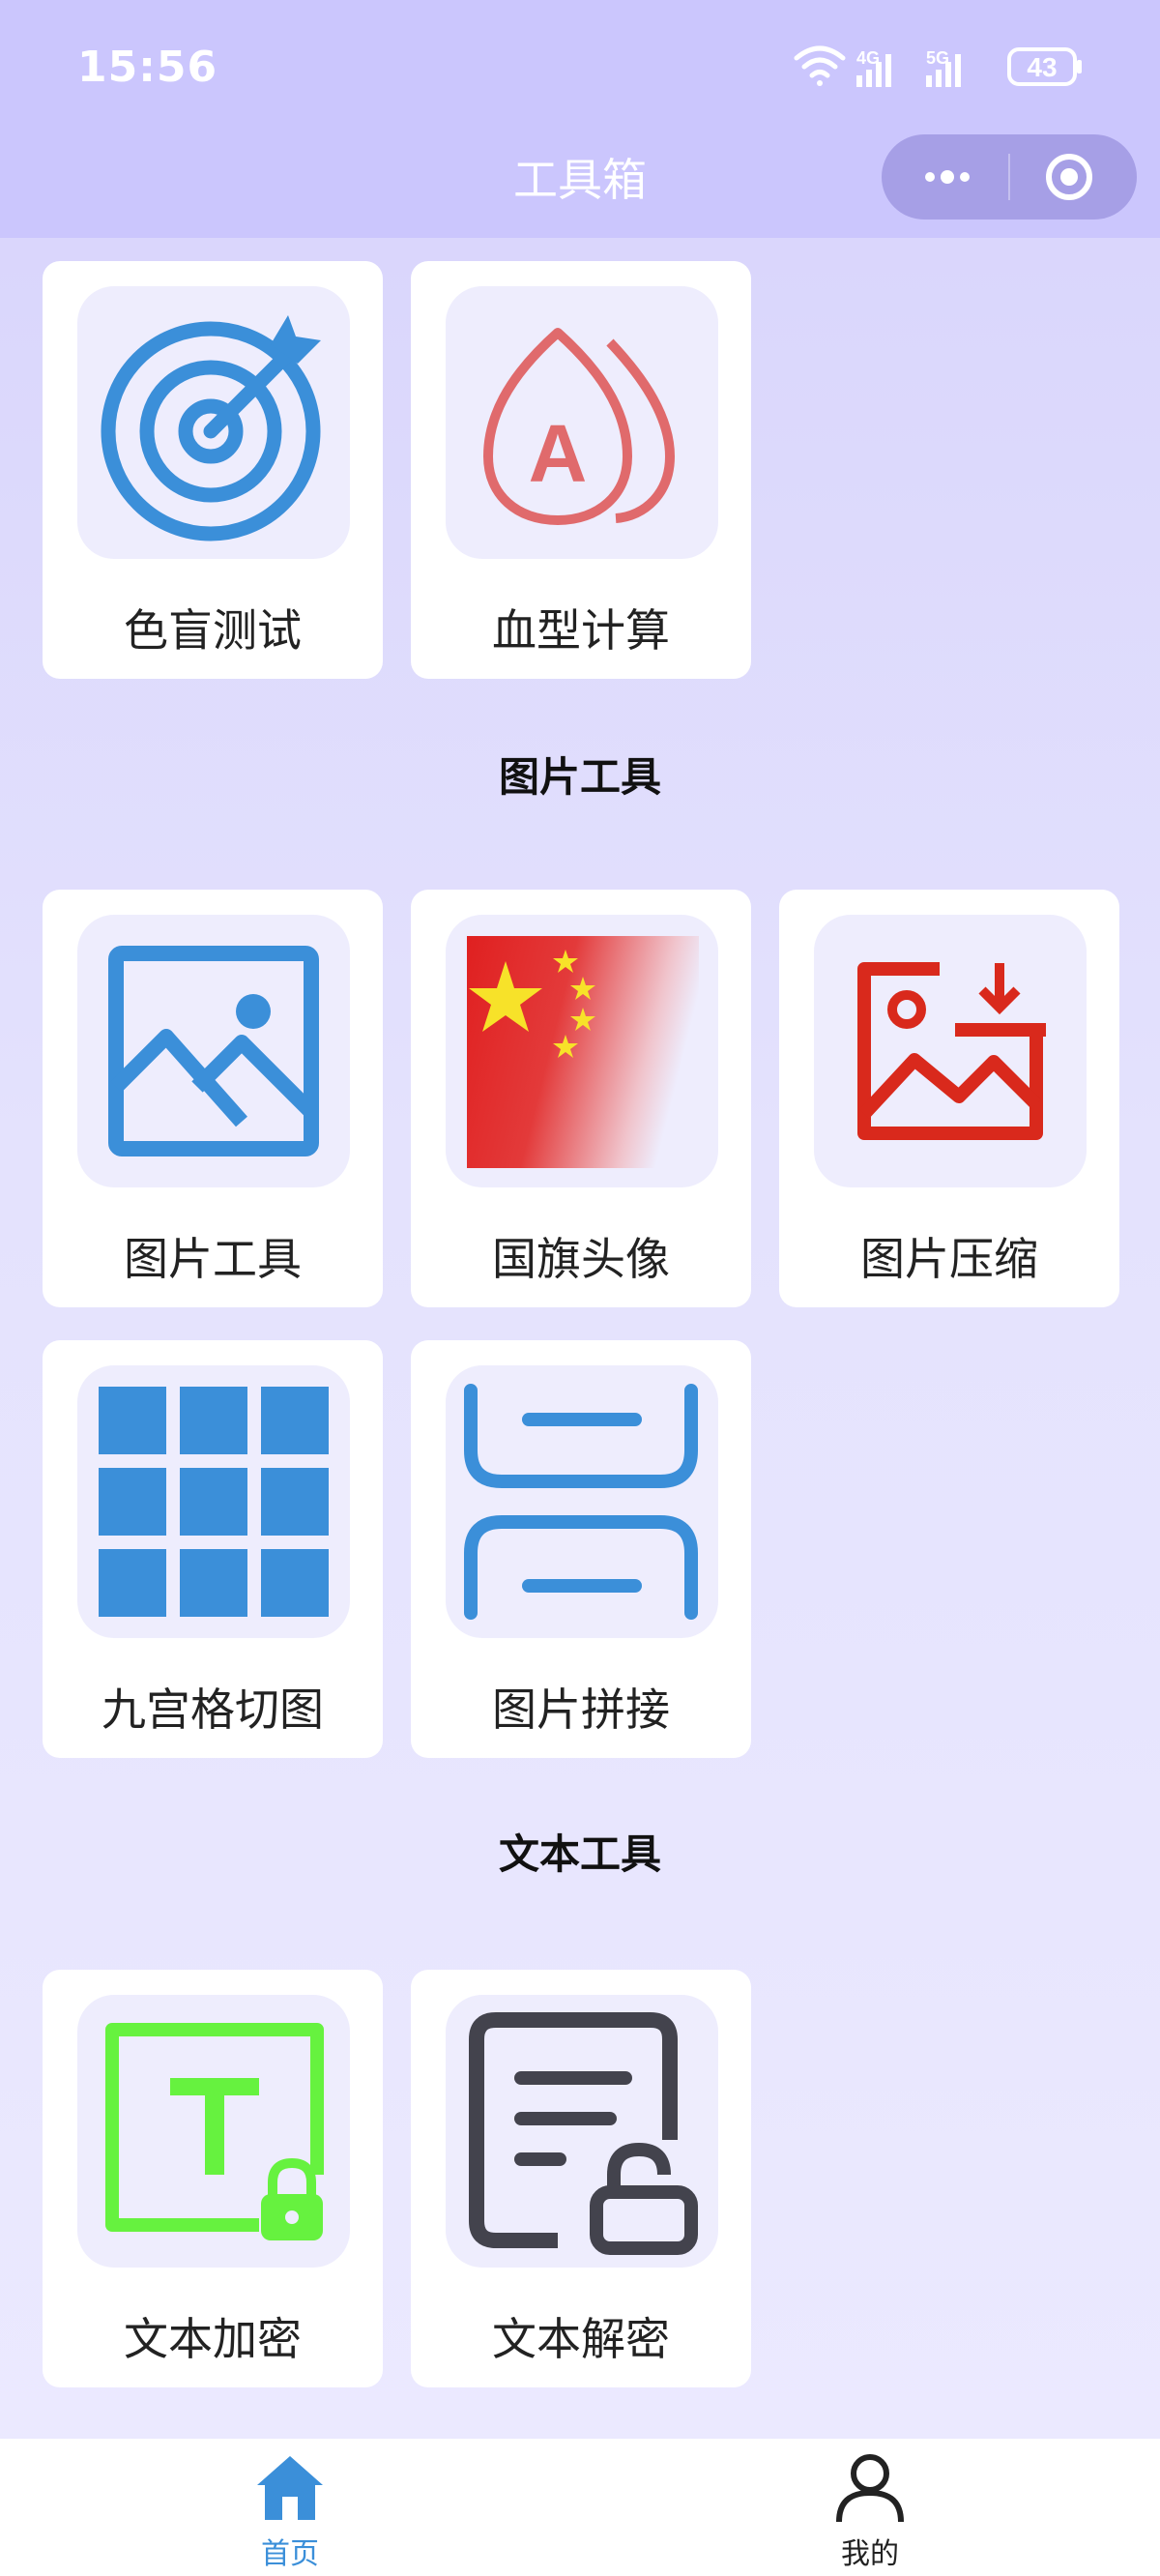 This screenshot has width=1160, height=2576. I want to click on svg-text: A, so click(559, 453).